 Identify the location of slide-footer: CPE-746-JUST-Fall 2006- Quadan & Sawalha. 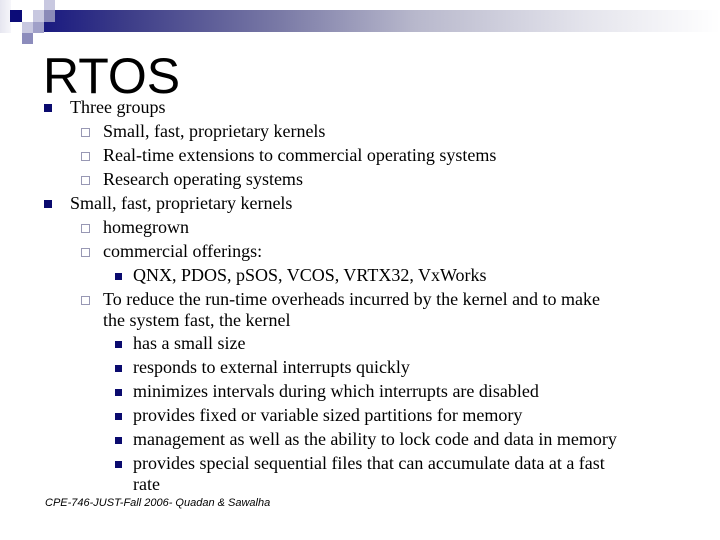
(158, 503).